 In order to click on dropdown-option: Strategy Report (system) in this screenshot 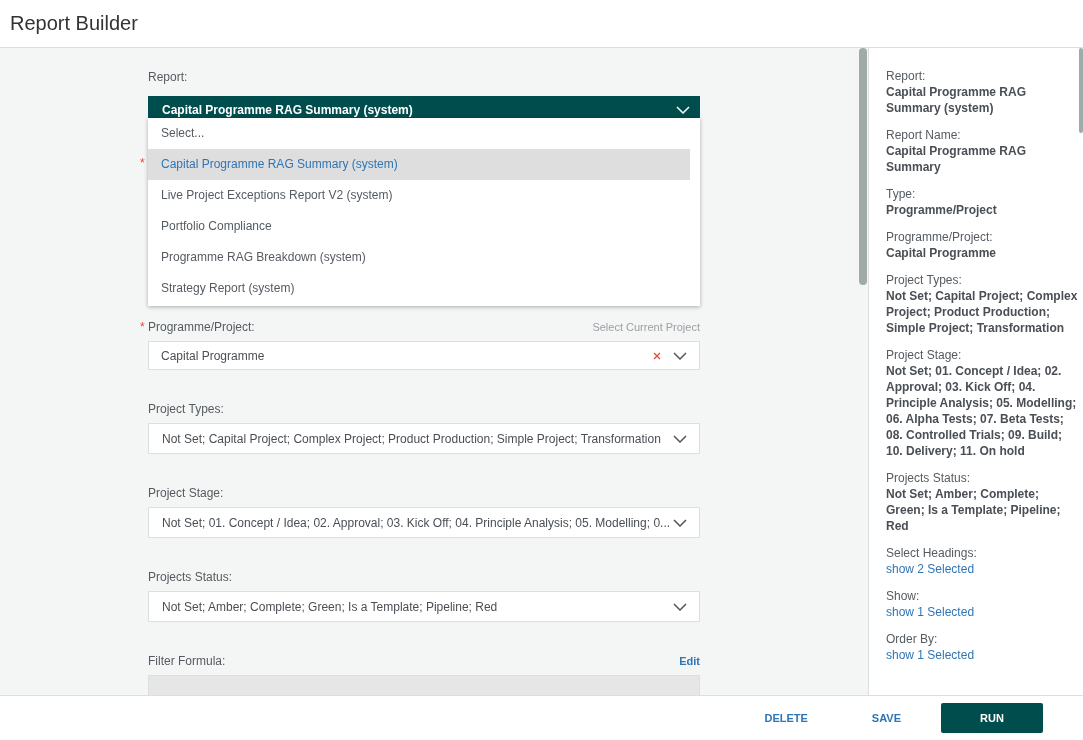, I will do `click(419, 288)`.